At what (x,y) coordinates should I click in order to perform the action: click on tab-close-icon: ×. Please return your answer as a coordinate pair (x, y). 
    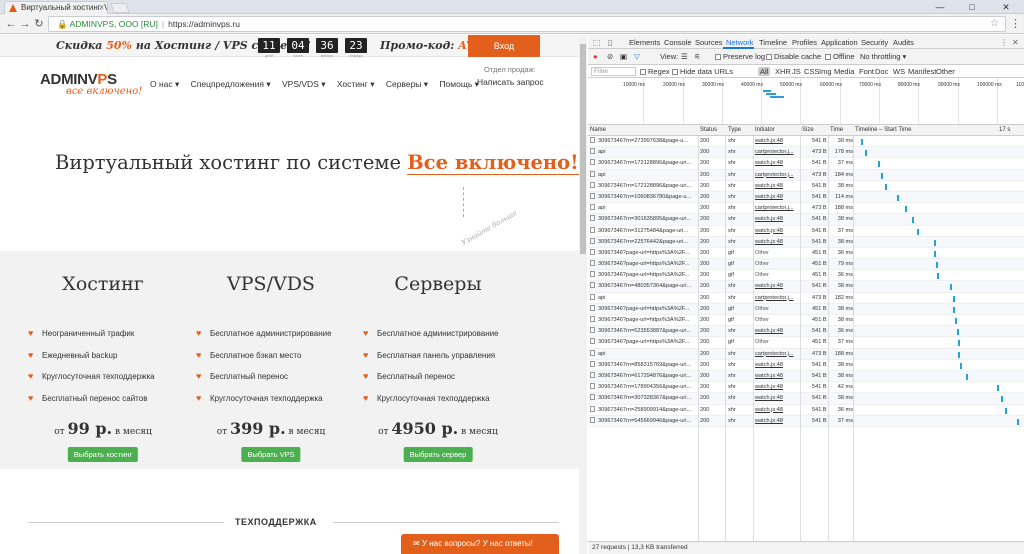
    Looking at the image, I should click on (101, 8).